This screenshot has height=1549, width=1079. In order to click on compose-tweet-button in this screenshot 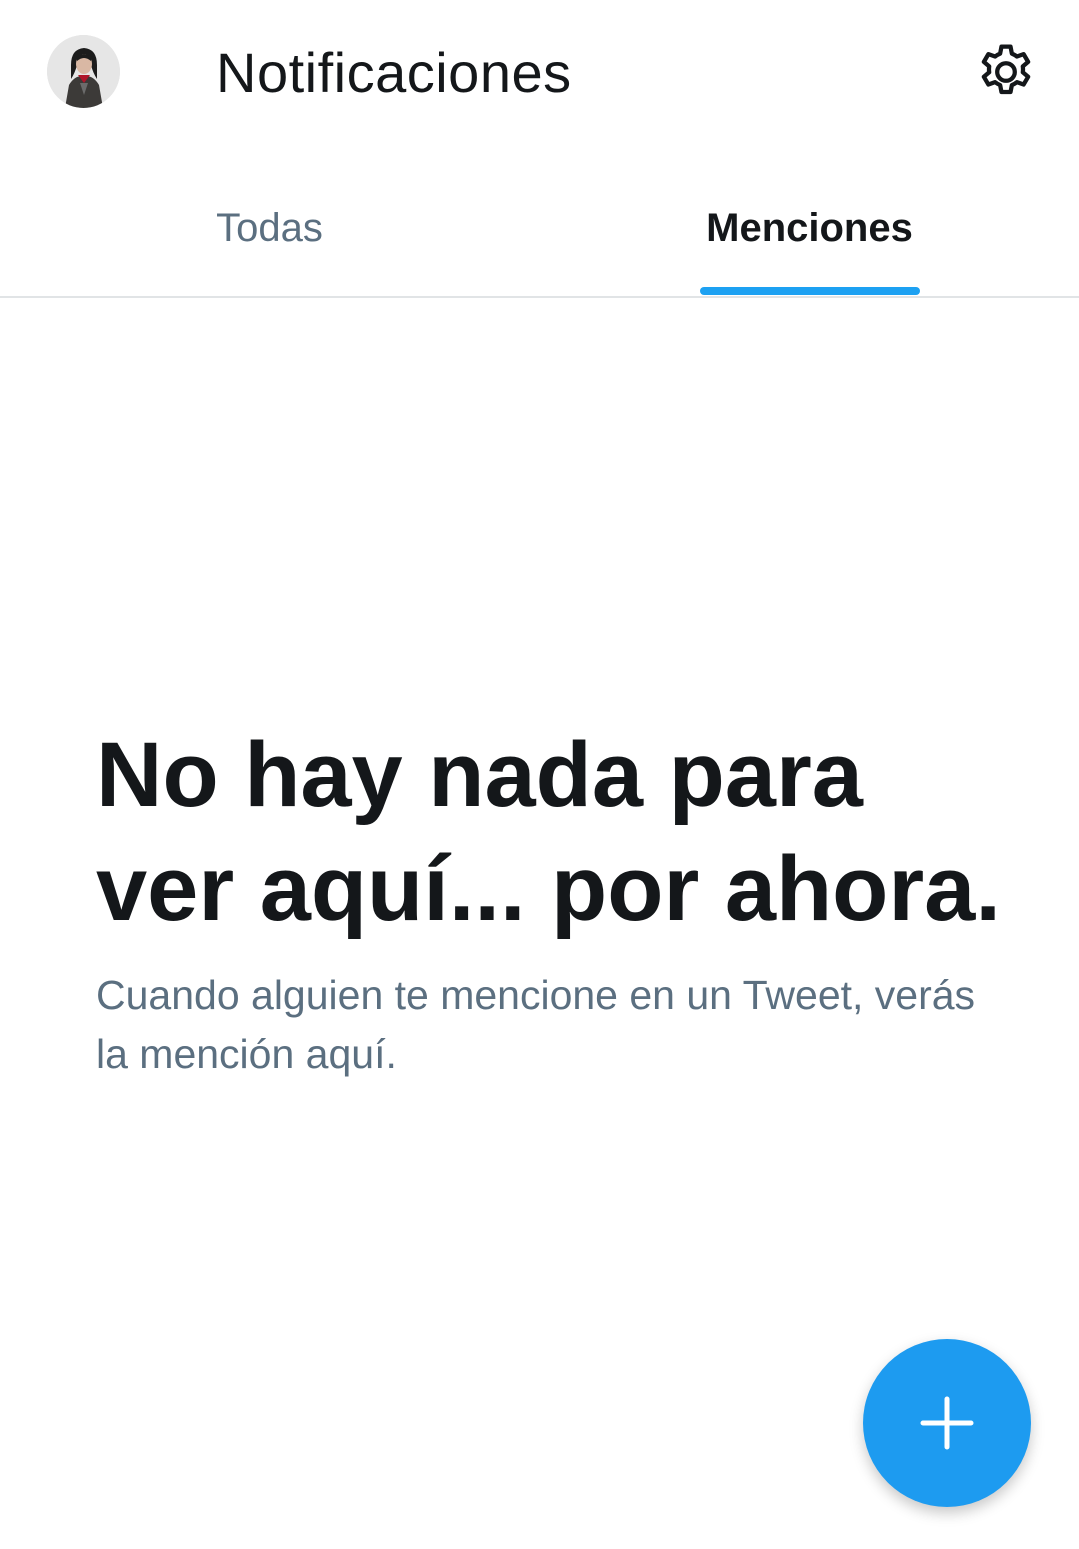, I will do `click(947, 1423)`.